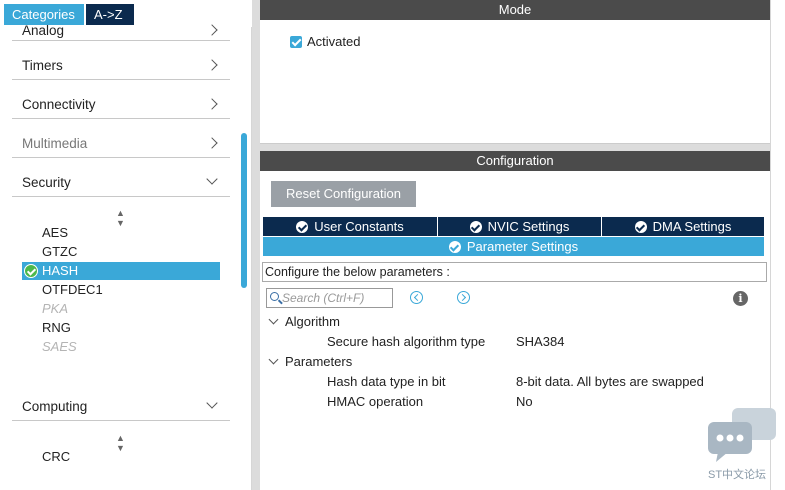 The height and width of the screenshot is (490, 785). I want to click on tab-nvic-settings: NVIC Settings, so click(519, 226).